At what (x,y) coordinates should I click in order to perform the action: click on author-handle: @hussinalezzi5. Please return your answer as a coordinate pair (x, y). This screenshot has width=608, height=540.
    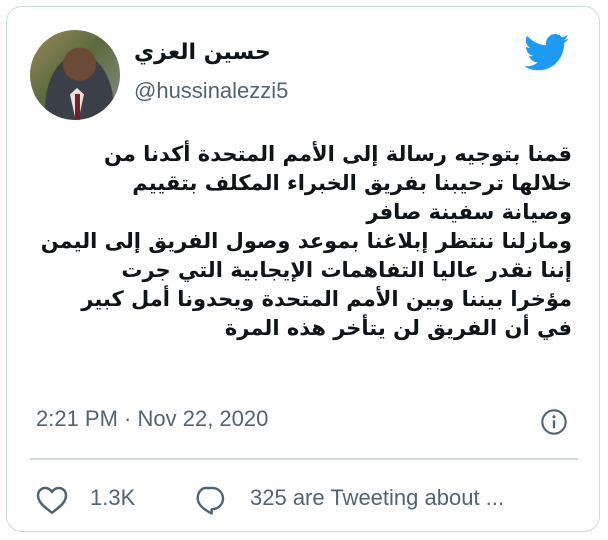
    Looking at the image, I should click on (211, 91).